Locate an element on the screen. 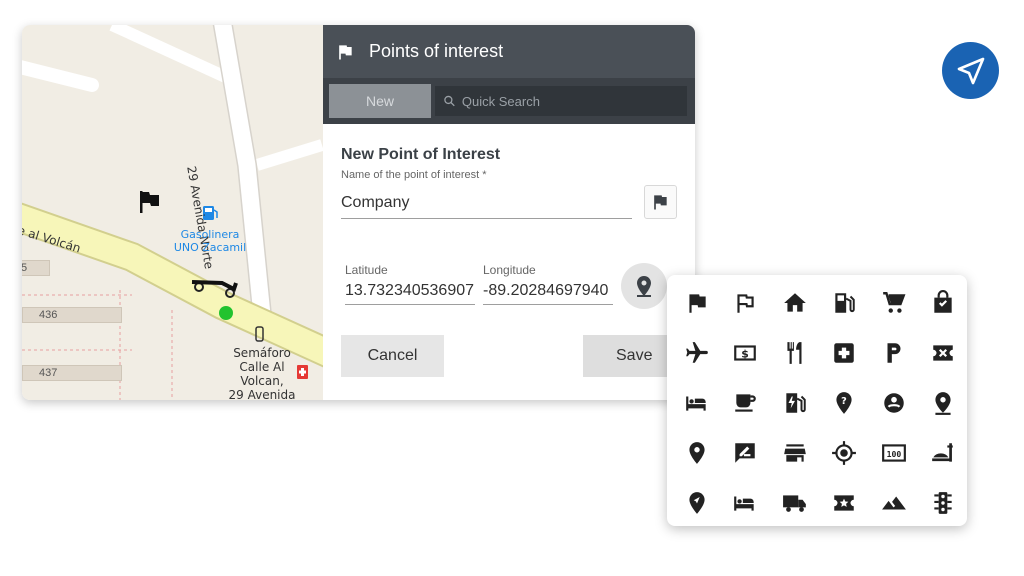 This screenshot has height=576, width=1024. form-title: New Point of Interest is located at coordinates (421, 154).